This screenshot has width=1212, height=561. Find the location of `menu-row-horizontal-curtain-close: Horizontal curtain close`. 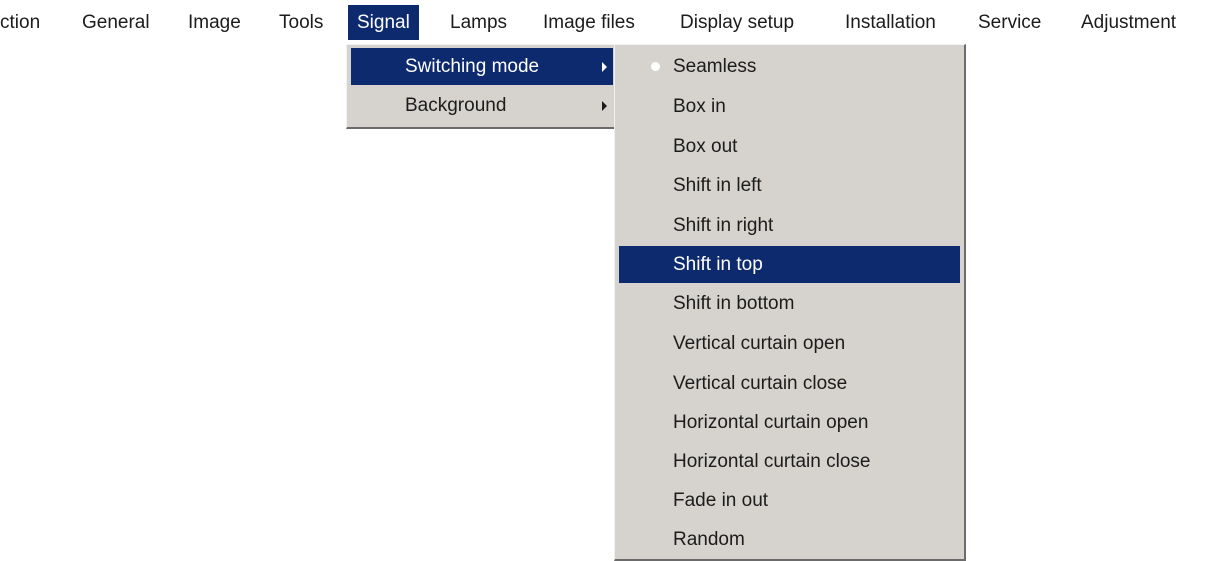

menu-row-horizontal-curtain-close: Horizontal curtain close is located at coordinates (789, 461).